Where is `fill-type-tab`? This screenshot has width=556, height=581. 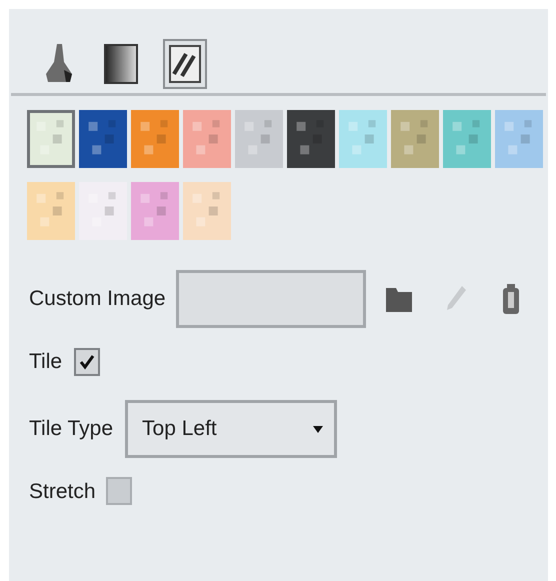 fill-type-tab is located at coordinates (185, 64).